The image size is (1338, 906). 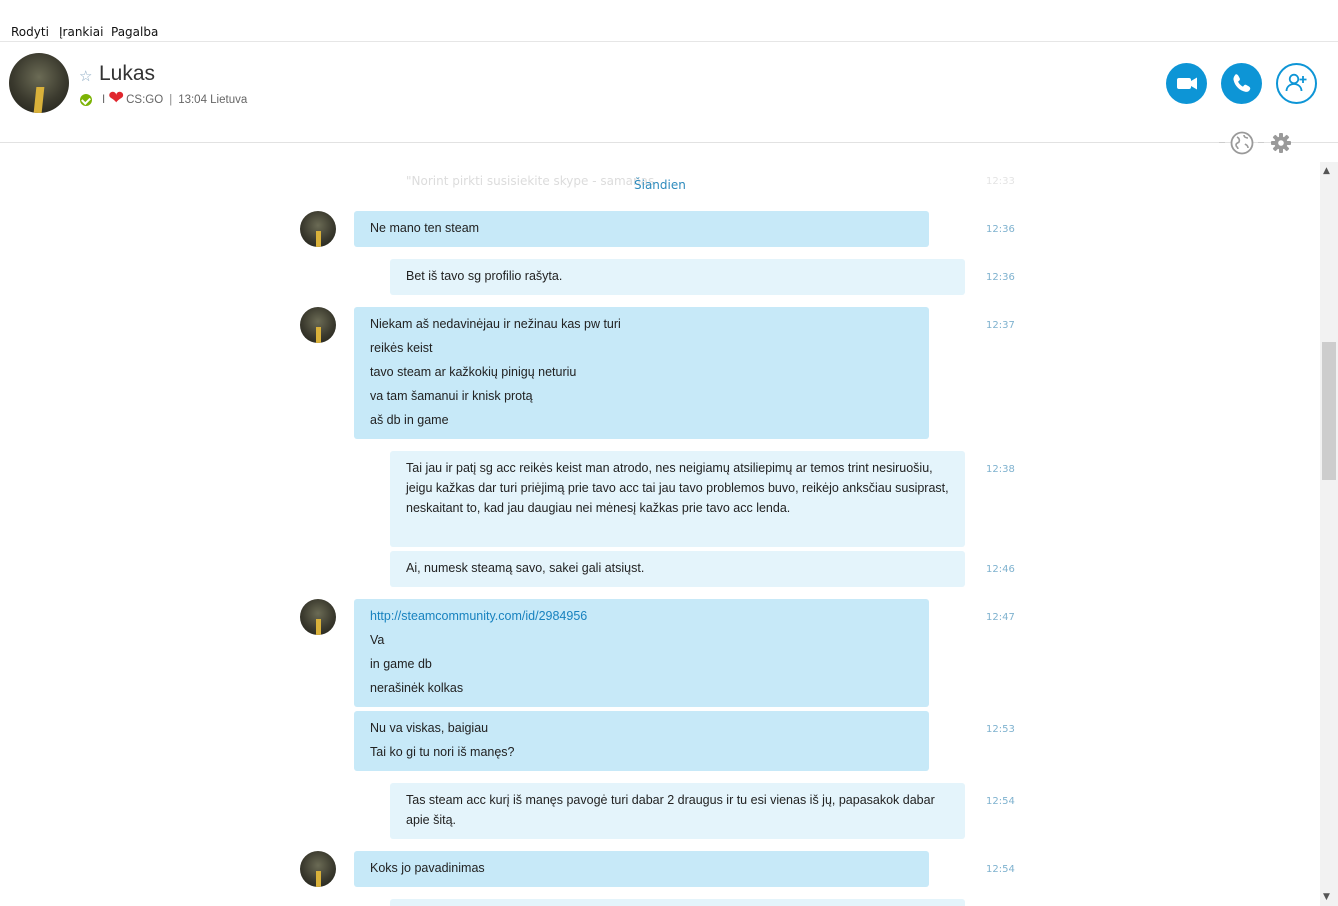 What do you see at coordinates (30, 32) in the screenshot?
I see `menu-view: Rodyti` at bounding box center [30, 32].